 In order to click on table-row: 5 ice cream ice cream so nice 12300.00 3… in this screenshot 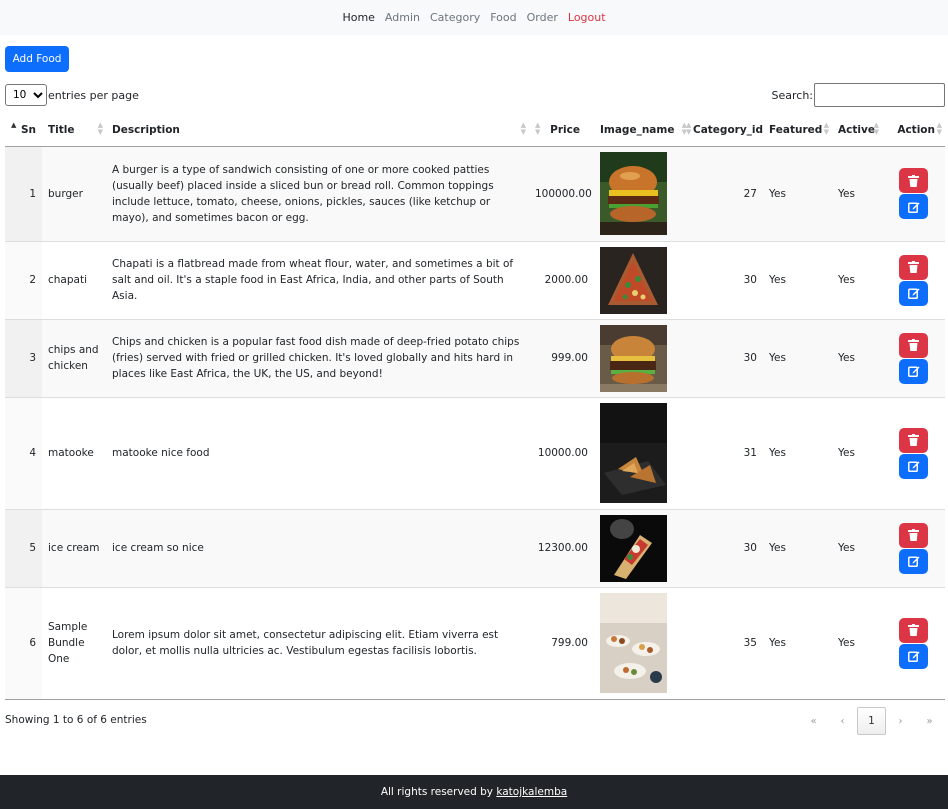, I will do `click(475, 547)`.